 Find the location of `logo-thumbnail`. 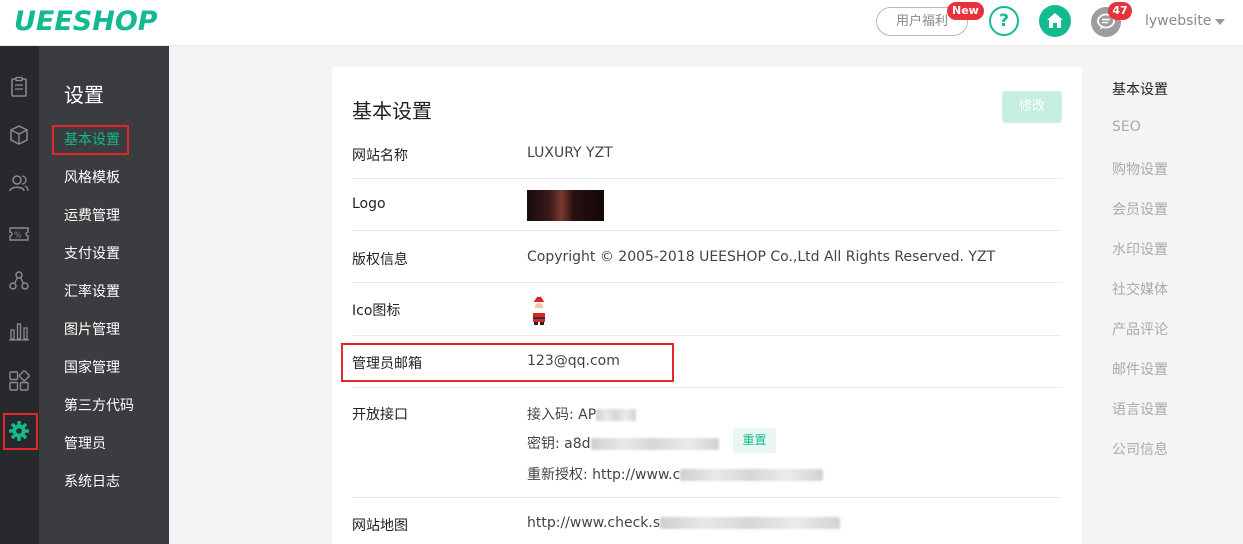

logo-thumbnail is located at coordinates (565, 205).